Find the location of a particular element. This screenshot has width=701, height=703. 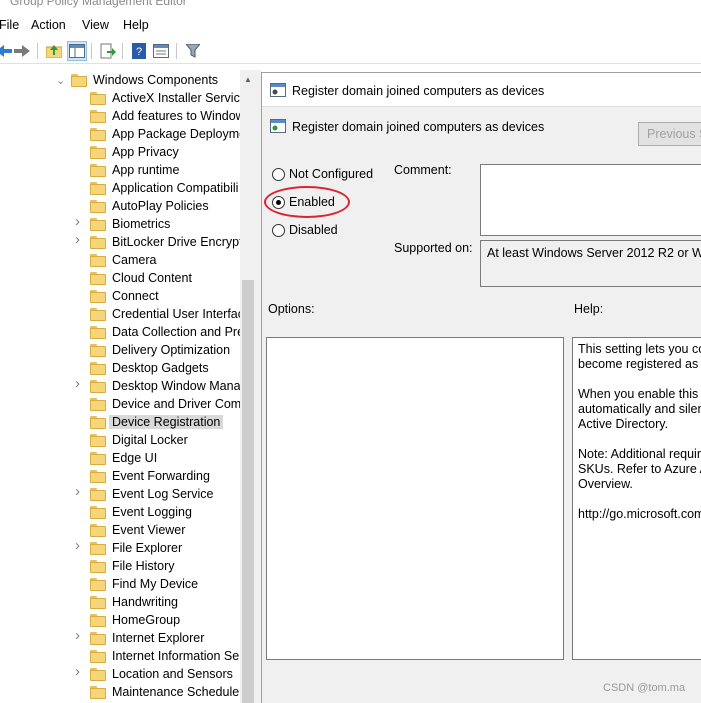

tree-item: Application Compatibili is located at coordinates (120, 189).